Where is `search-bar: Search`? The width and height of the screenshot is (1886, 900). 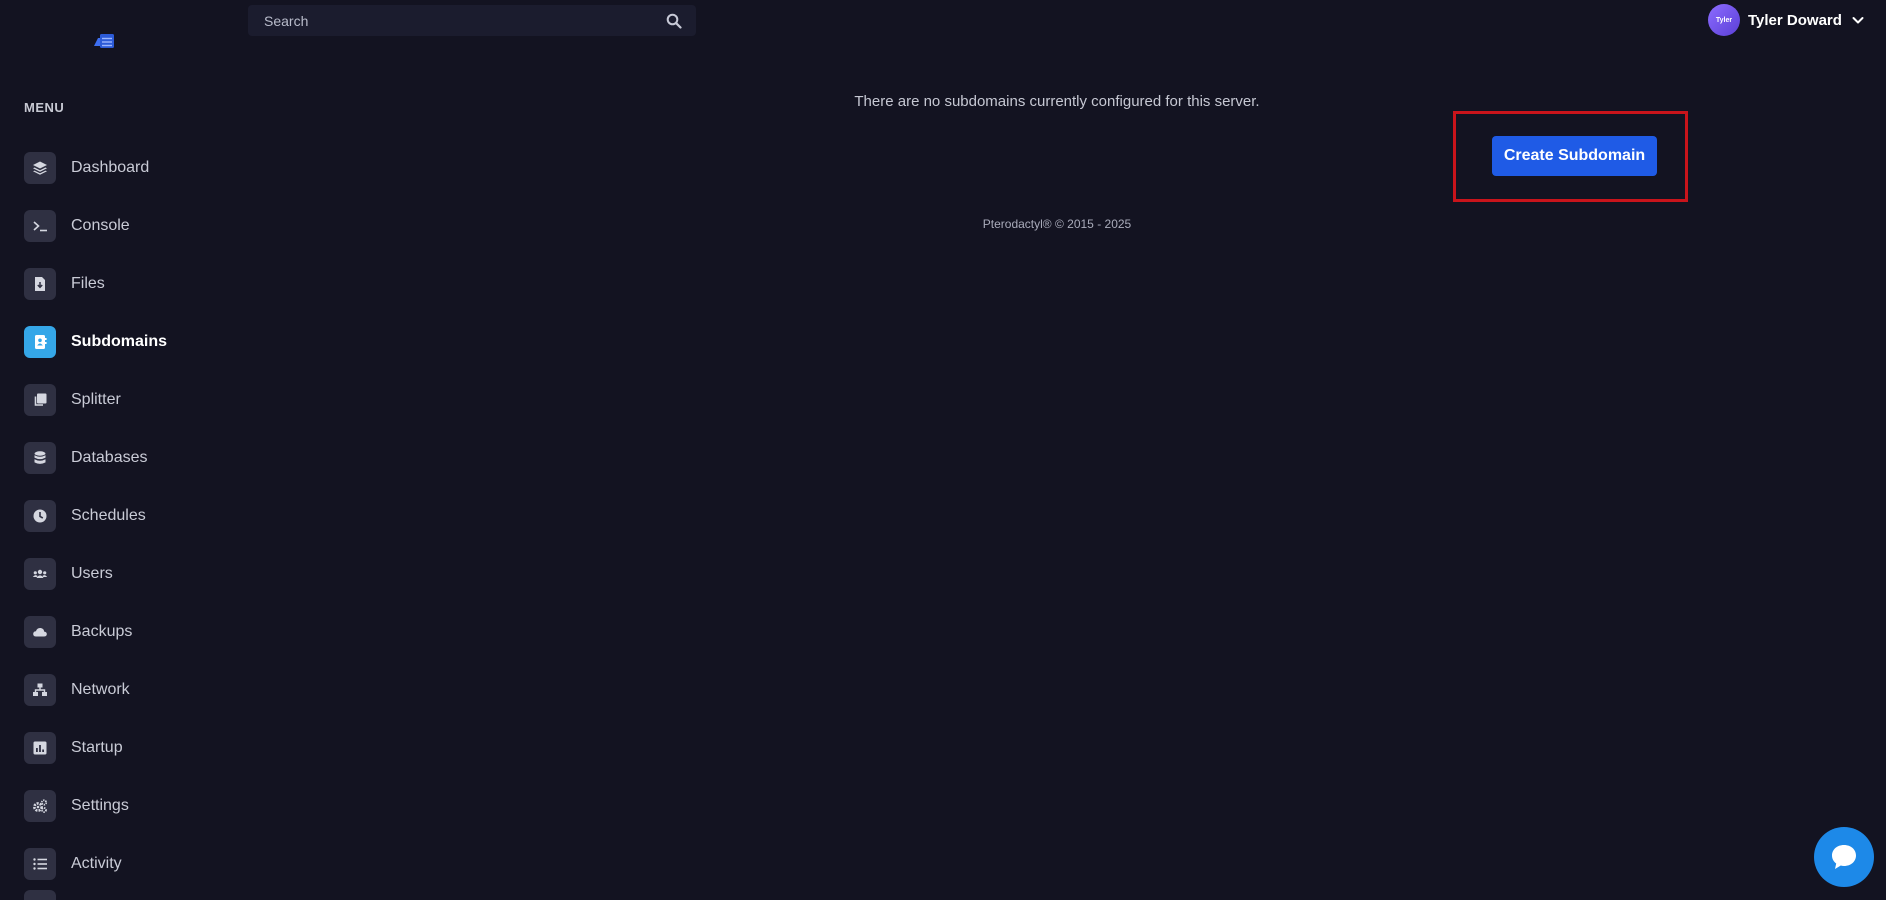 search-bar: Search is located at coordinates (472, 20).